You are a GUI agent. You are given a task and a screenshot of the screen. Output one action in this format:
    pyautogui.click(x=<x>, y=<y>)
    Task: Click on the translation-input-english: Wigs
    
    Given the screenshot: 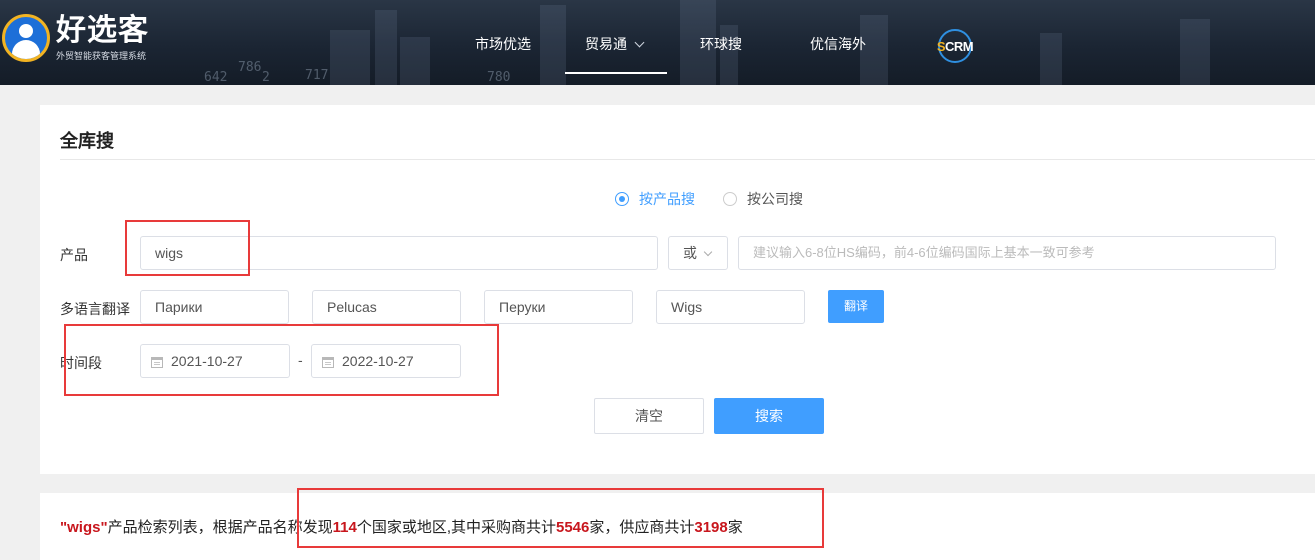 What is the action you would take?
    pyautogui.click(x=730, y=307)
    